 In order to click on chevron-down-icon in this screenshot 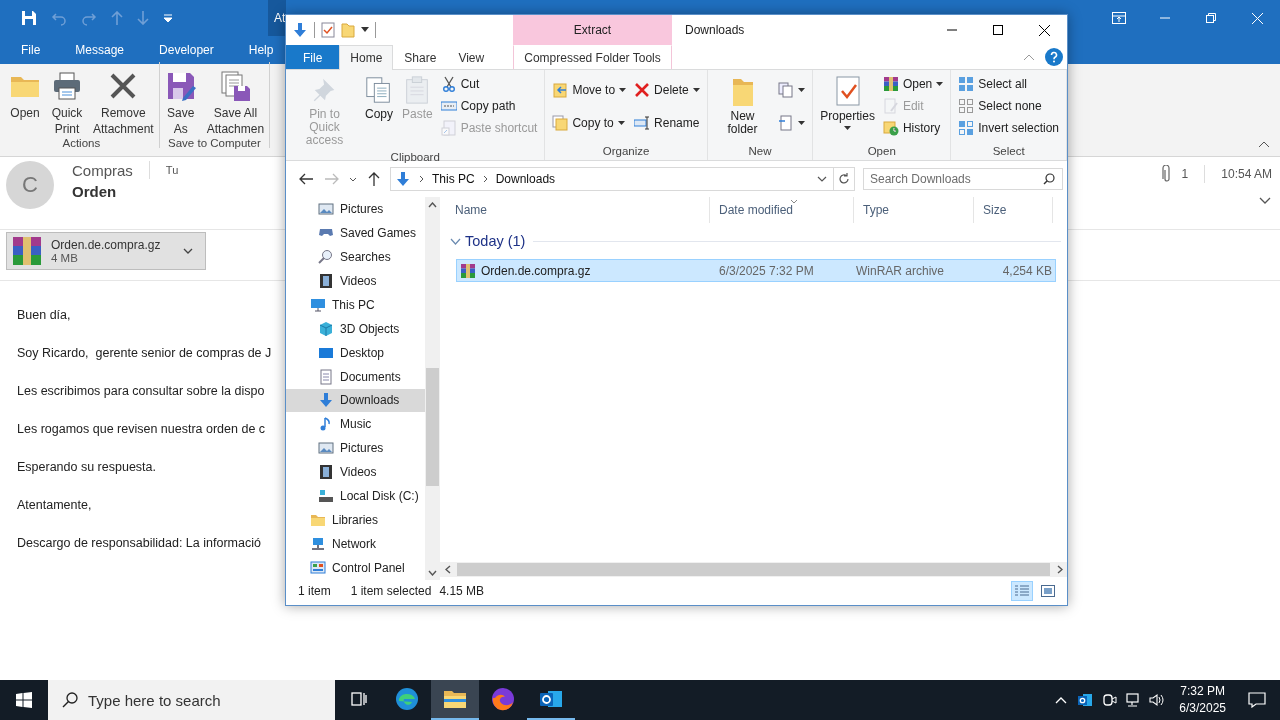, I will do `click(455, 241)`.